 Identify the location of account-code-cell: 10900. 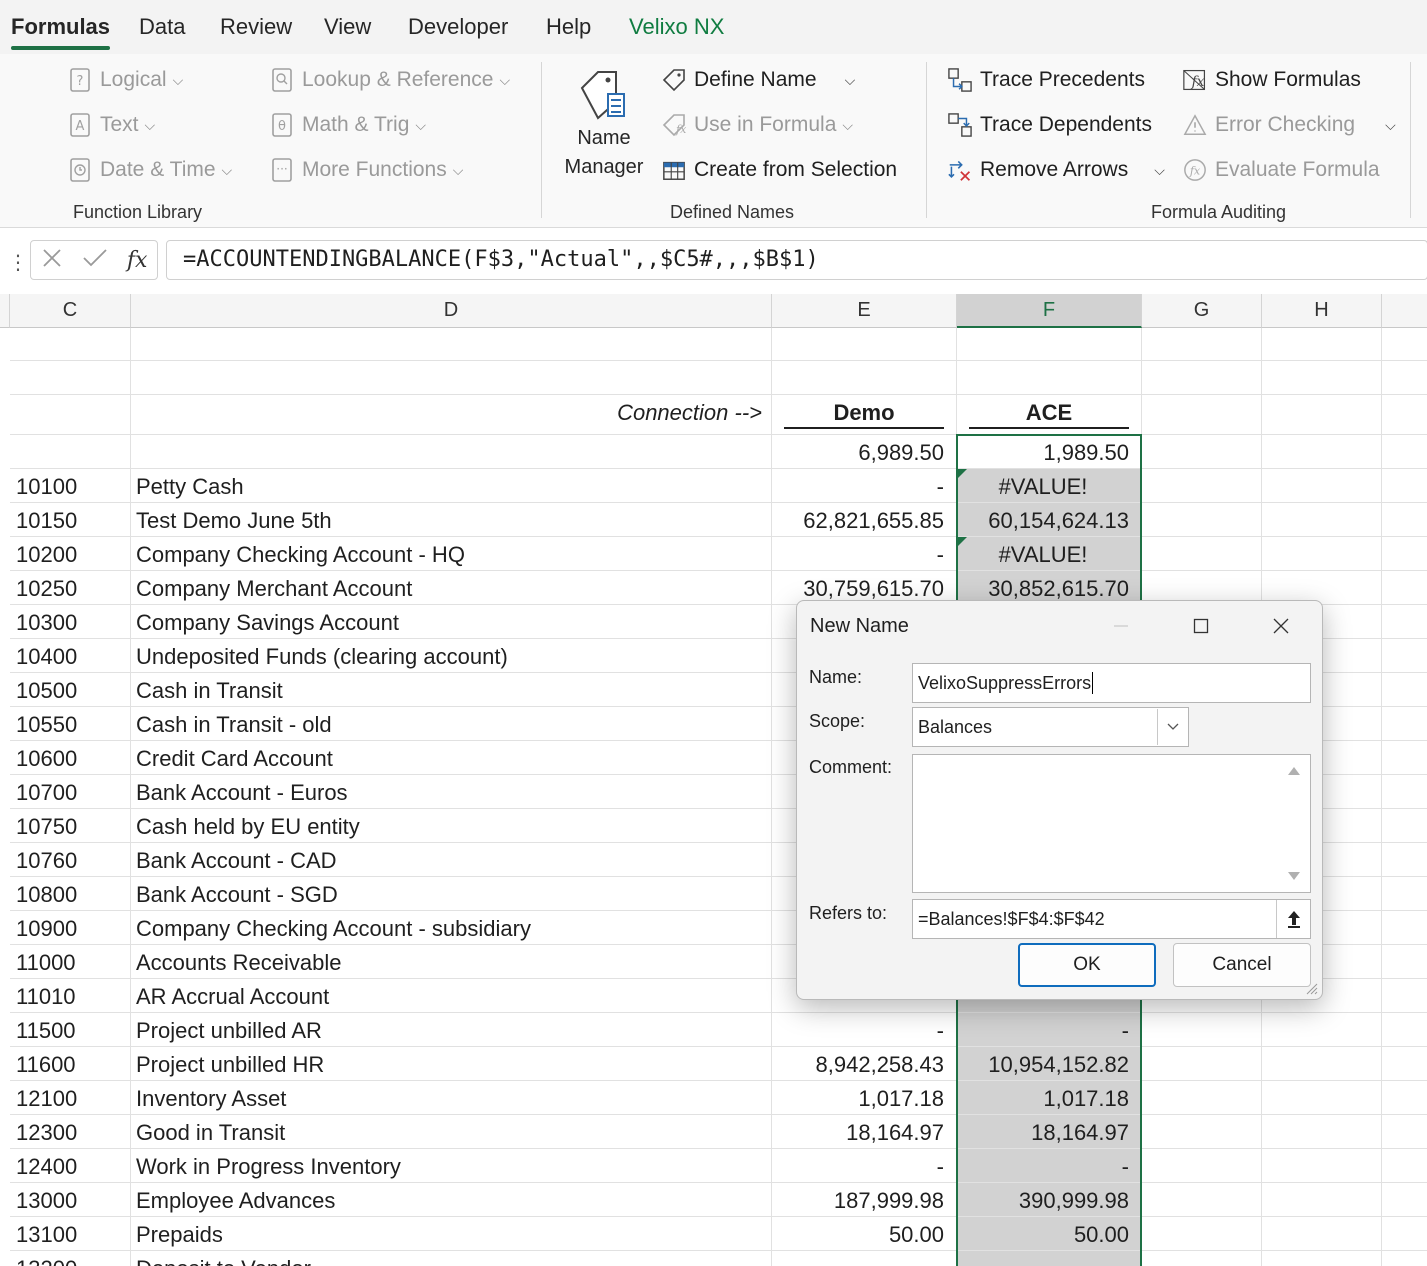
(72, 929).